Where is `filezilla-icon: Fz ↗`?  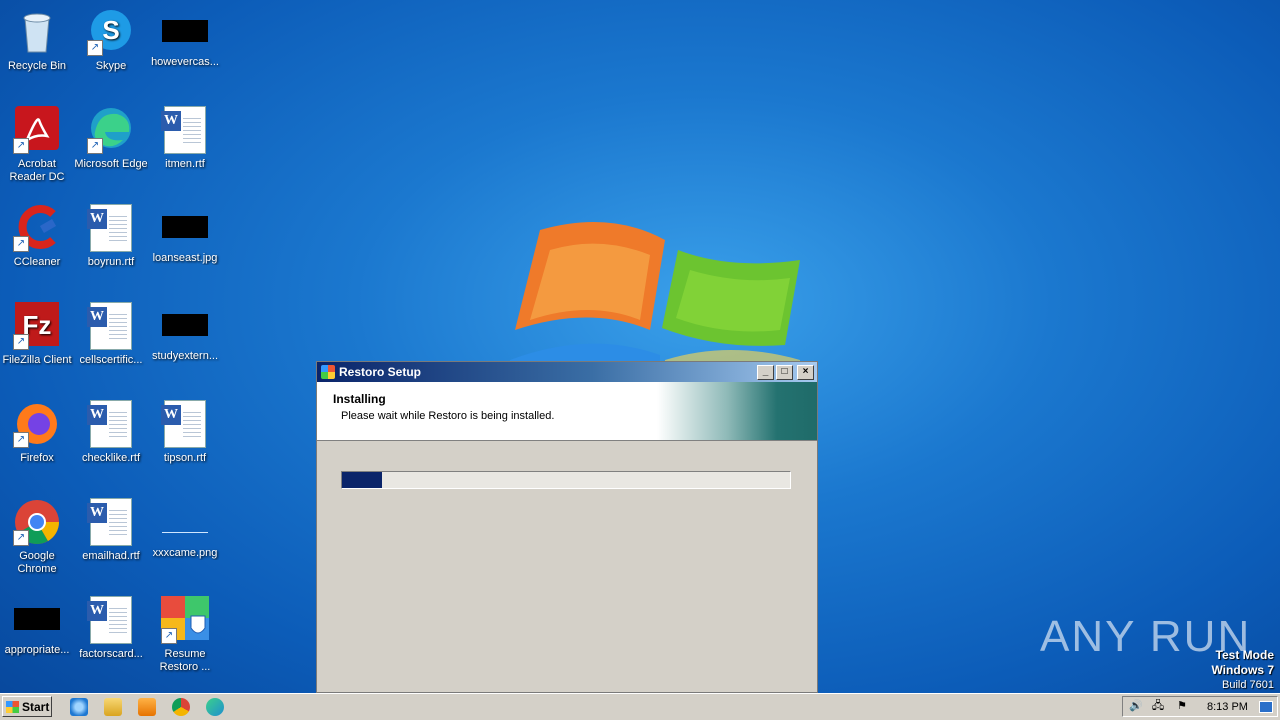 filezilla-icon: Fz ↗ is located at coordinates (37, 326).